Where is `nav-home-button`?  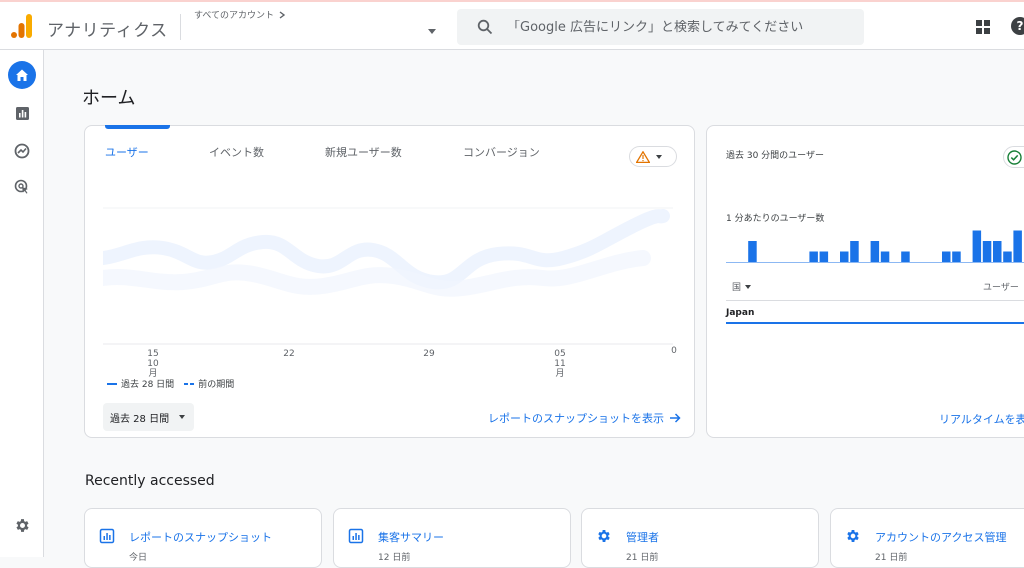
nav-home-button is located at coordinates (22, 75).